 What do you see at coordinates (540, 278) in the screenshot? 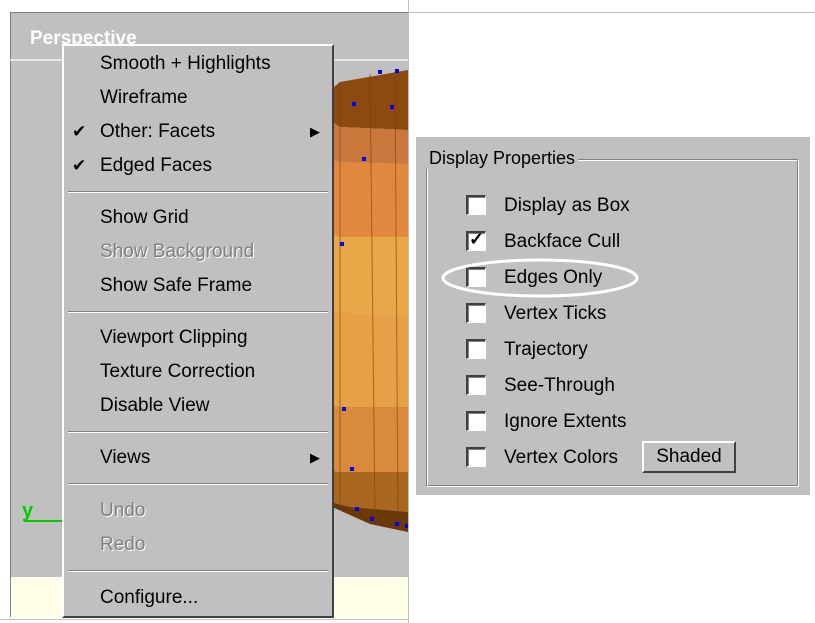
I see `highlight-ellipse` at bounding box center [540, 278].